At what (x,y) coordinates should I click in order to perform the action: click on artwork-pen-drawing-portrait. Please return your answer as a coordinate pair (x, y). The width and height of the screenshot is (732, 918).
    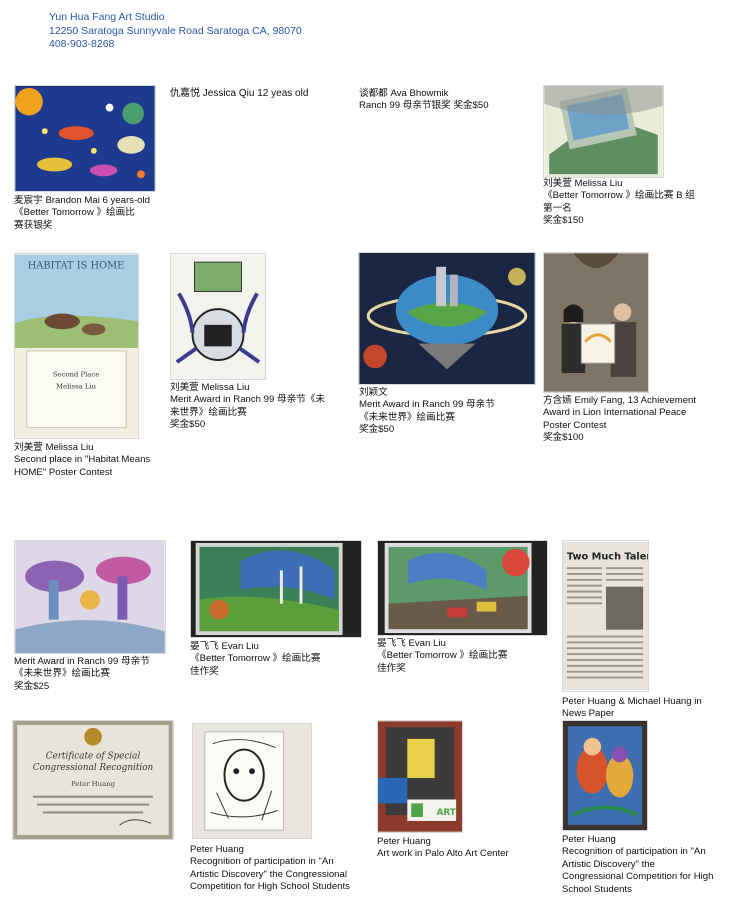
    Looking at the image, I should click on (252, 781).